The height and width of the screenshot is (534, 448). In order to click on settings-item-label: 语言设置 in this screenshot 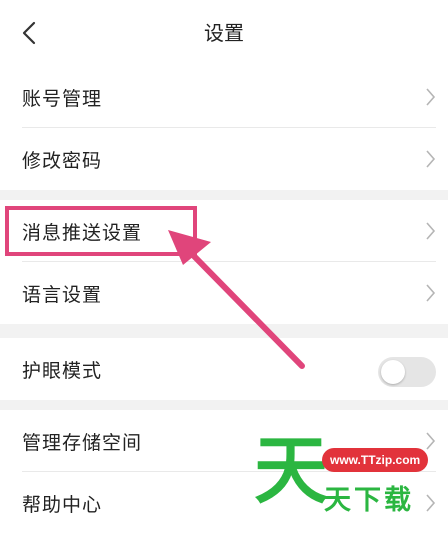, I will do `click(62, 294)`.